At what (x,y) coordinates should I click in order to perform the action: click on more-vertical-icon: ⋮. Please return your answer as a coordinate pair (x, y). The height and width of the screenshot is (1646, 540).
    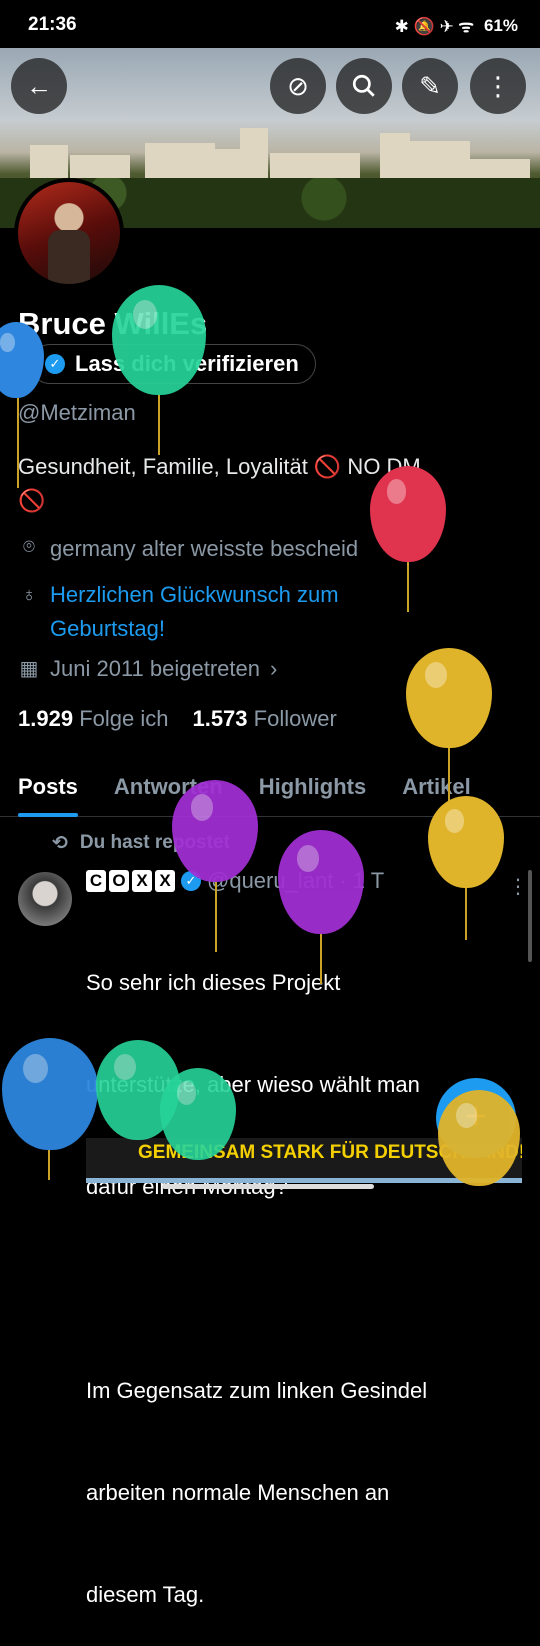
    Looking at the image, I should click on (498, 85).